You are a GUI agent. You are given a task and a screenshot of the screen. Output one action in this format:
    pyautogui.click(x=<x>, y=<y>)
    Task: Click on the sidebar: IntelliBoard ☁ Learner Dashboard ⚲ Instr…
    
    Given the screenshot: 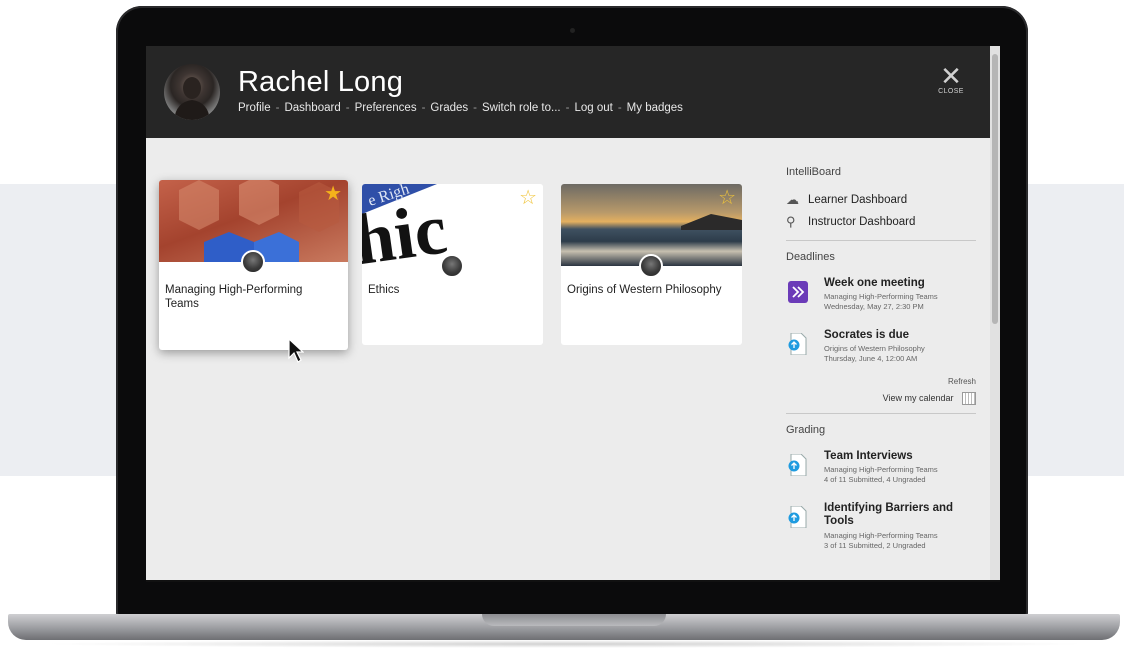 What is the action you would take?
    pyautogui.click(x=881, y=351)
    